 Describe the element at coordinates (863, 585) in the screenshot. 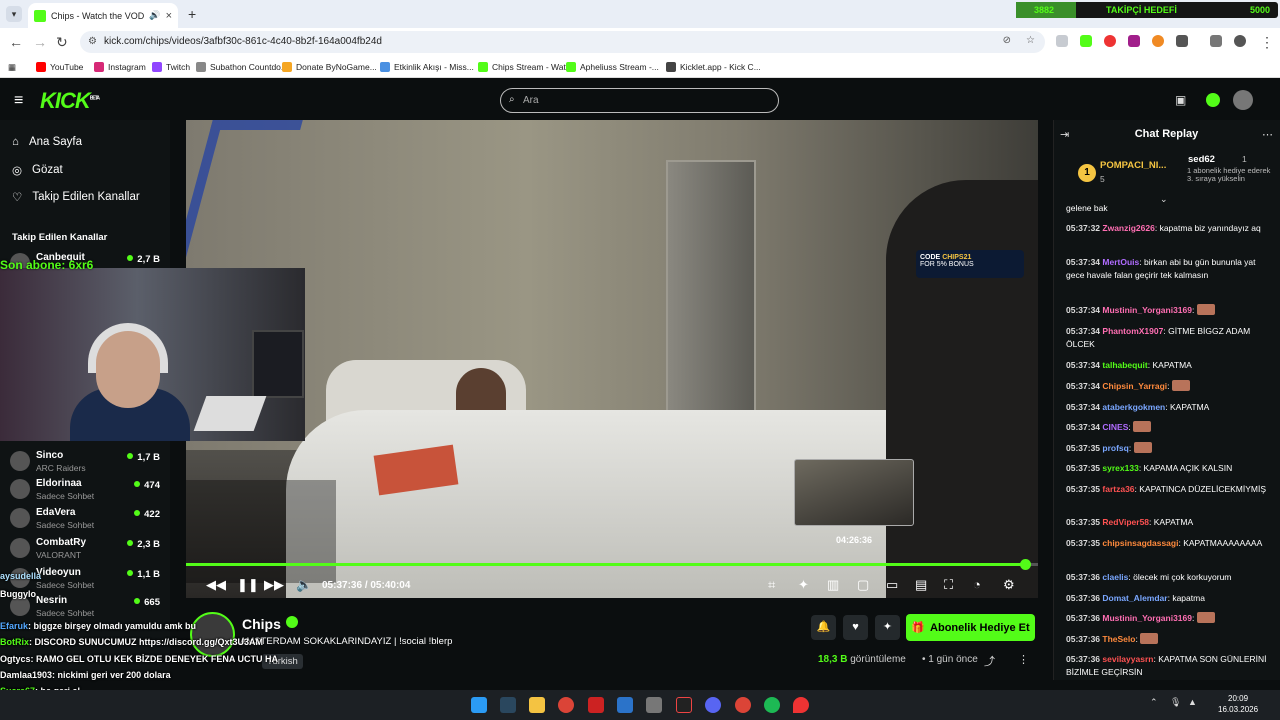

I see `pip-icon: ▢` at that location.